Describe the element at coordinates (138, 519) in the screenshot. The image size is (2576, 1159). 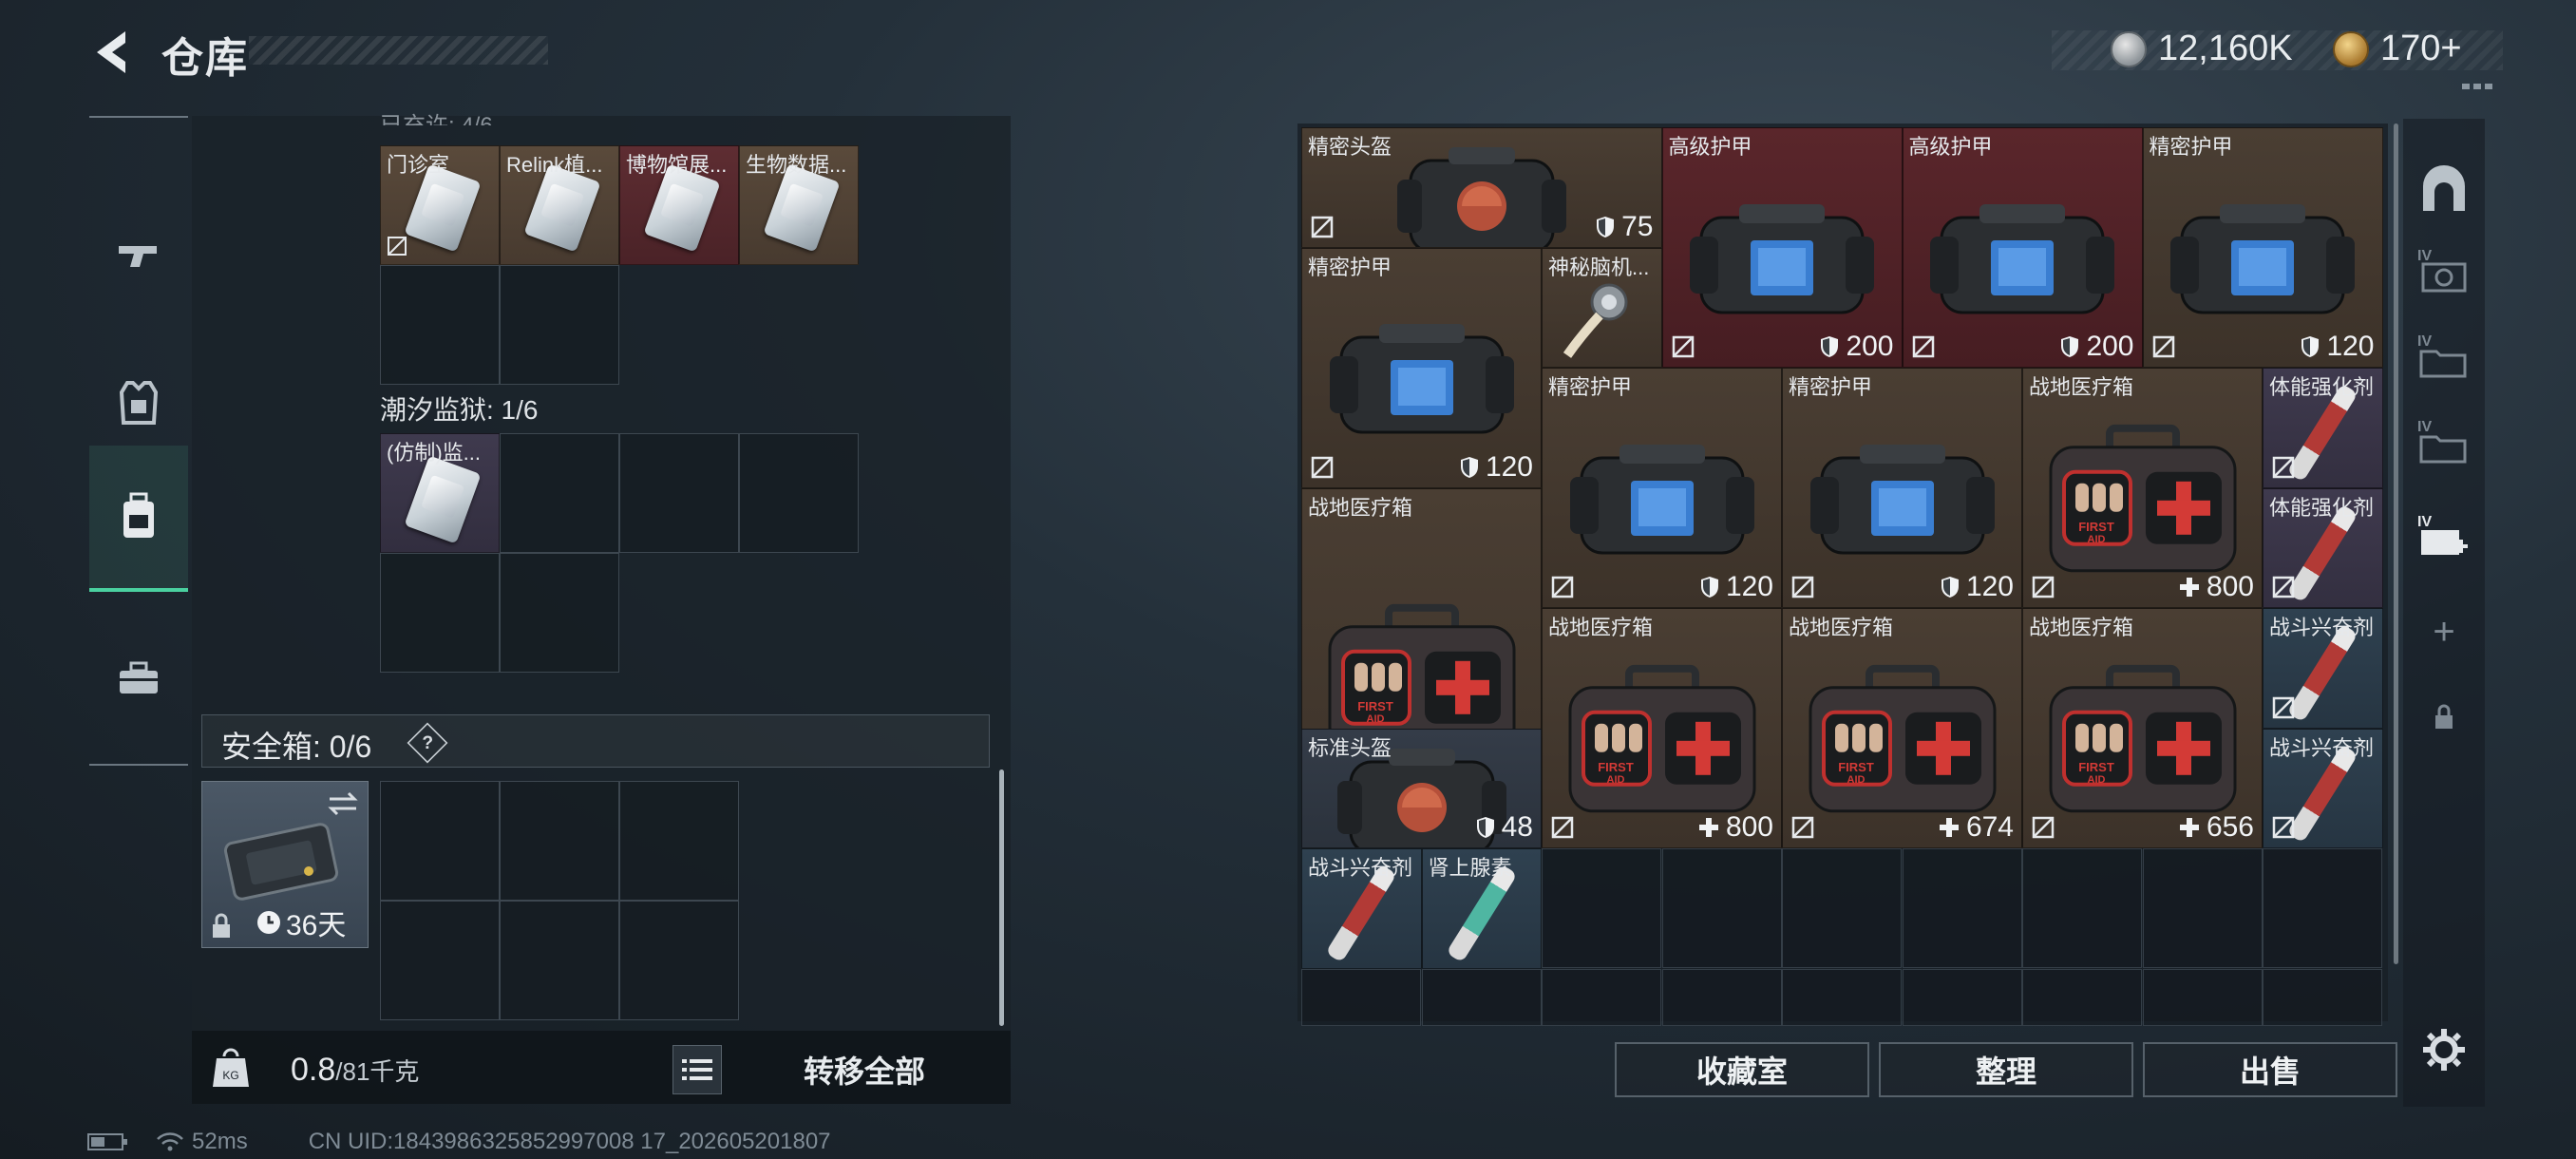
I see `nav-backpack` at that location.